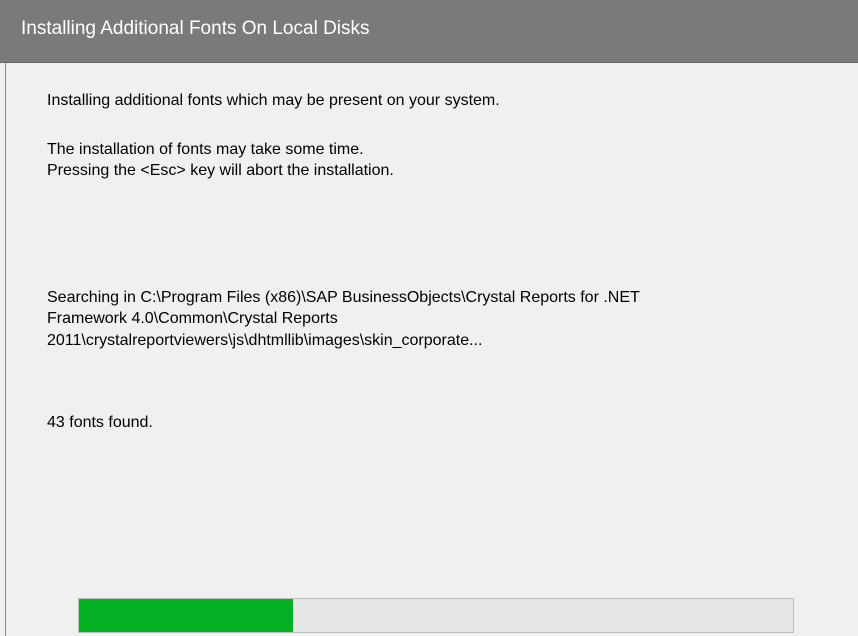 The height and width of the screenshot is (636, 858). I want to click on progress-bar, so click(436, 615).